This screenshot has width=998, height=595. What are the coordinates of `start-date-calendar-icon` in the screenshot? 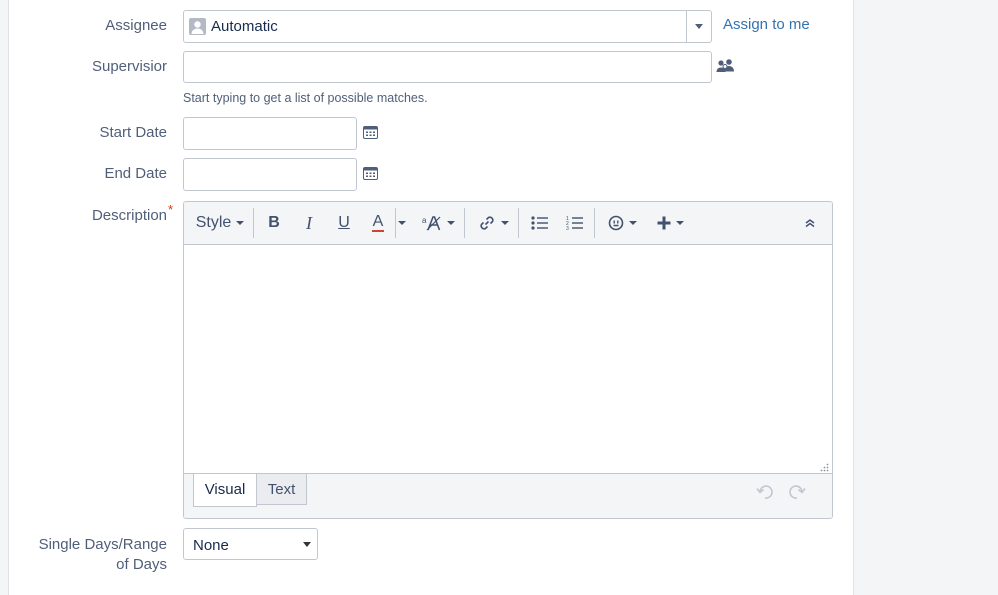 It's located at (370, 132).